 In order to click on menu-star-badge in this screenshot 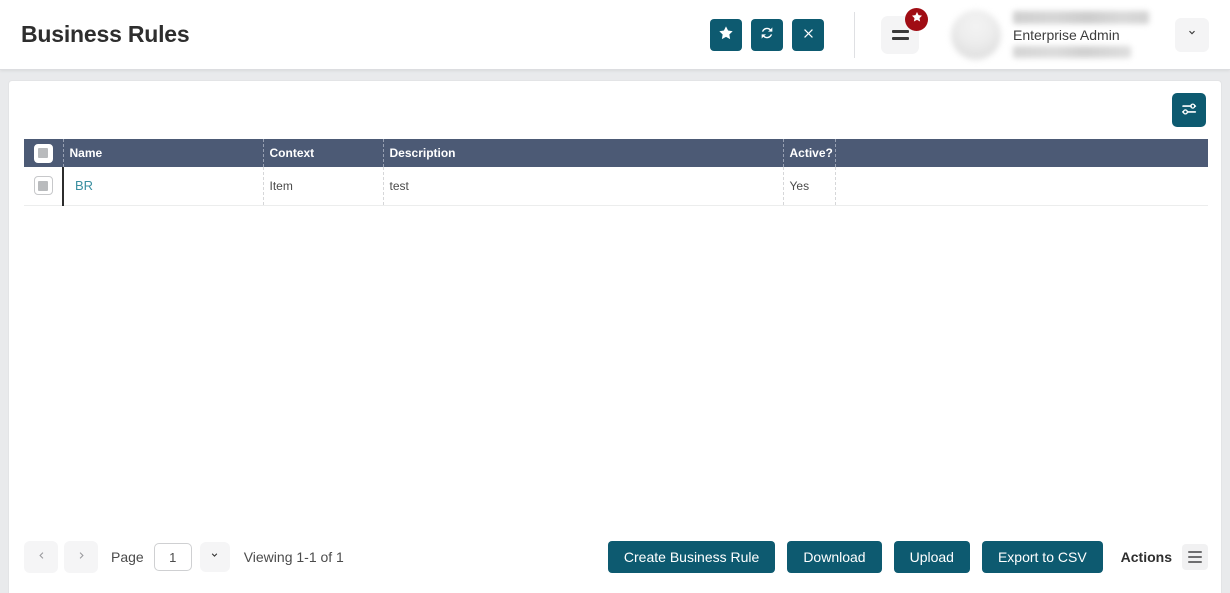, I will do `click(916, 19)`.